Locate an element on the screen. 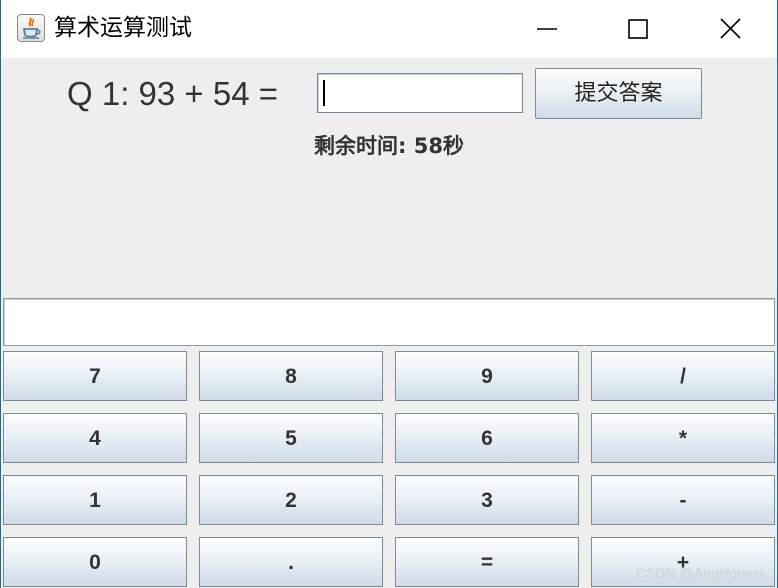  key-multiply: * is located at coordinates (683, 438).